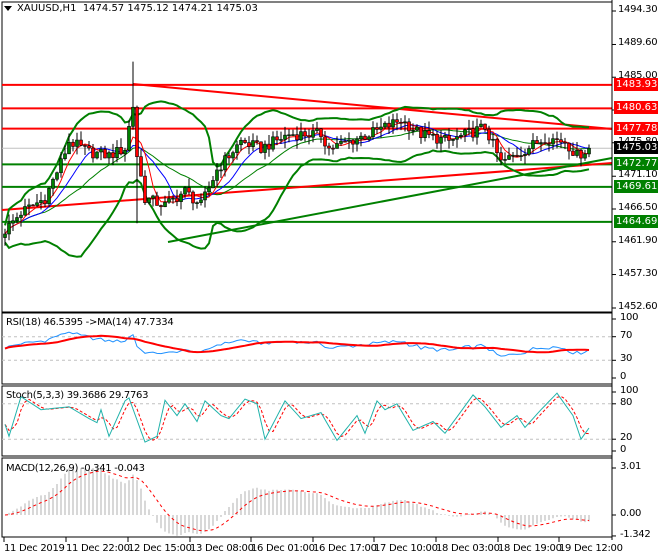 The image size is (660, 560). Describe the element at coordinates (148, 8) in the screenshot. I see `high-price: 1475.12` at that location.